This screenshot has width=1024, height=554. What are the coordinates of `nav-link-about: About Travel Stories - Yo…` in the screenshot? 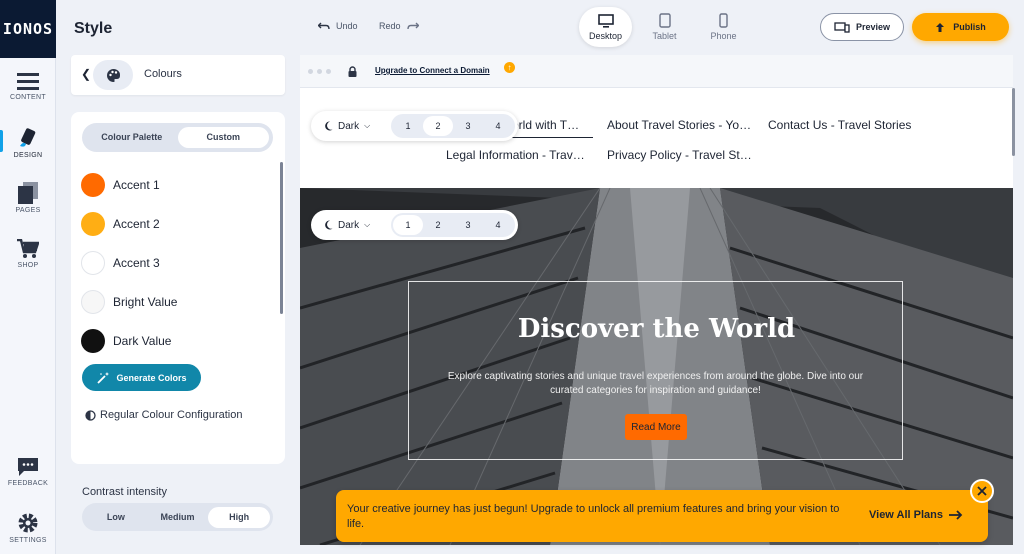 It's located at (679, 125).